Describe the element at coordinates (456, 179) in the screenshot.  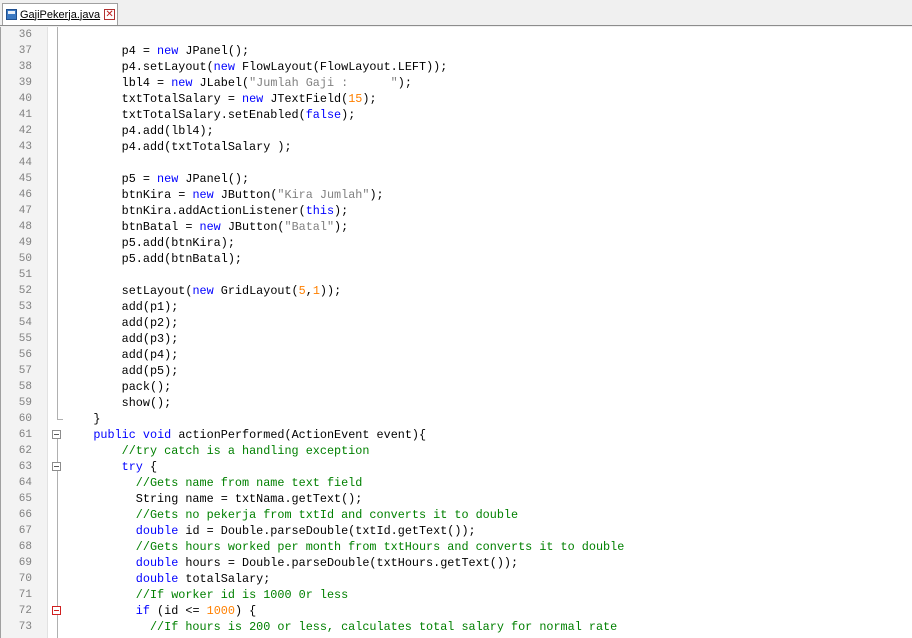
I see `code-line: 45 p5 = new JPanel();` at that location.